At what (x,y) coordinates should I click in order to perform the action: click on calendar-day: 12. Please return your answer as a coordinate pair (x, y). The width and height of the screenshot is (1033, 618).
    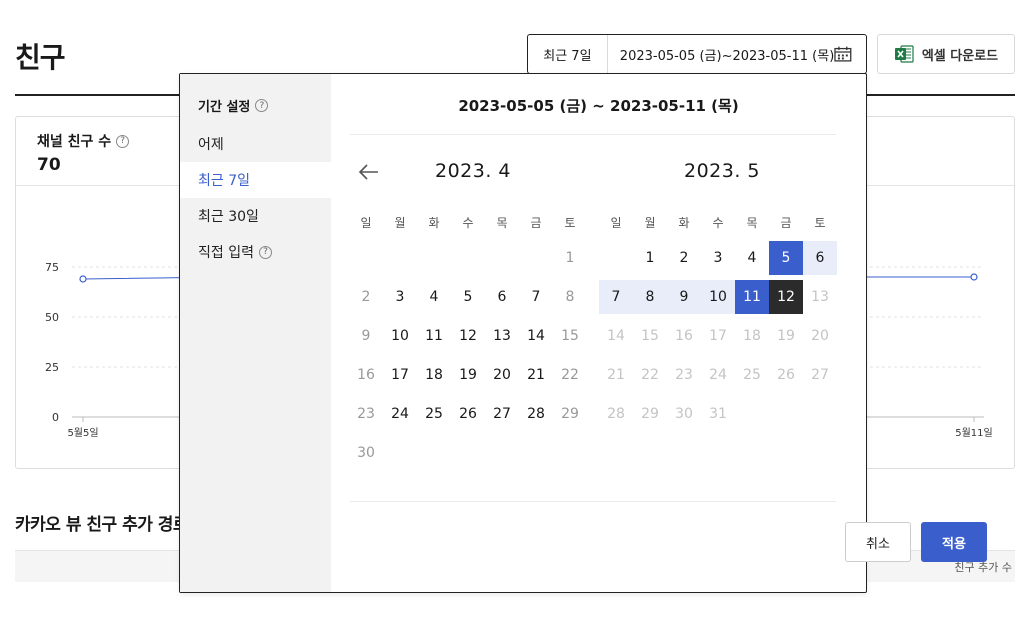
    Looking at the image, I should click on (468, 336).